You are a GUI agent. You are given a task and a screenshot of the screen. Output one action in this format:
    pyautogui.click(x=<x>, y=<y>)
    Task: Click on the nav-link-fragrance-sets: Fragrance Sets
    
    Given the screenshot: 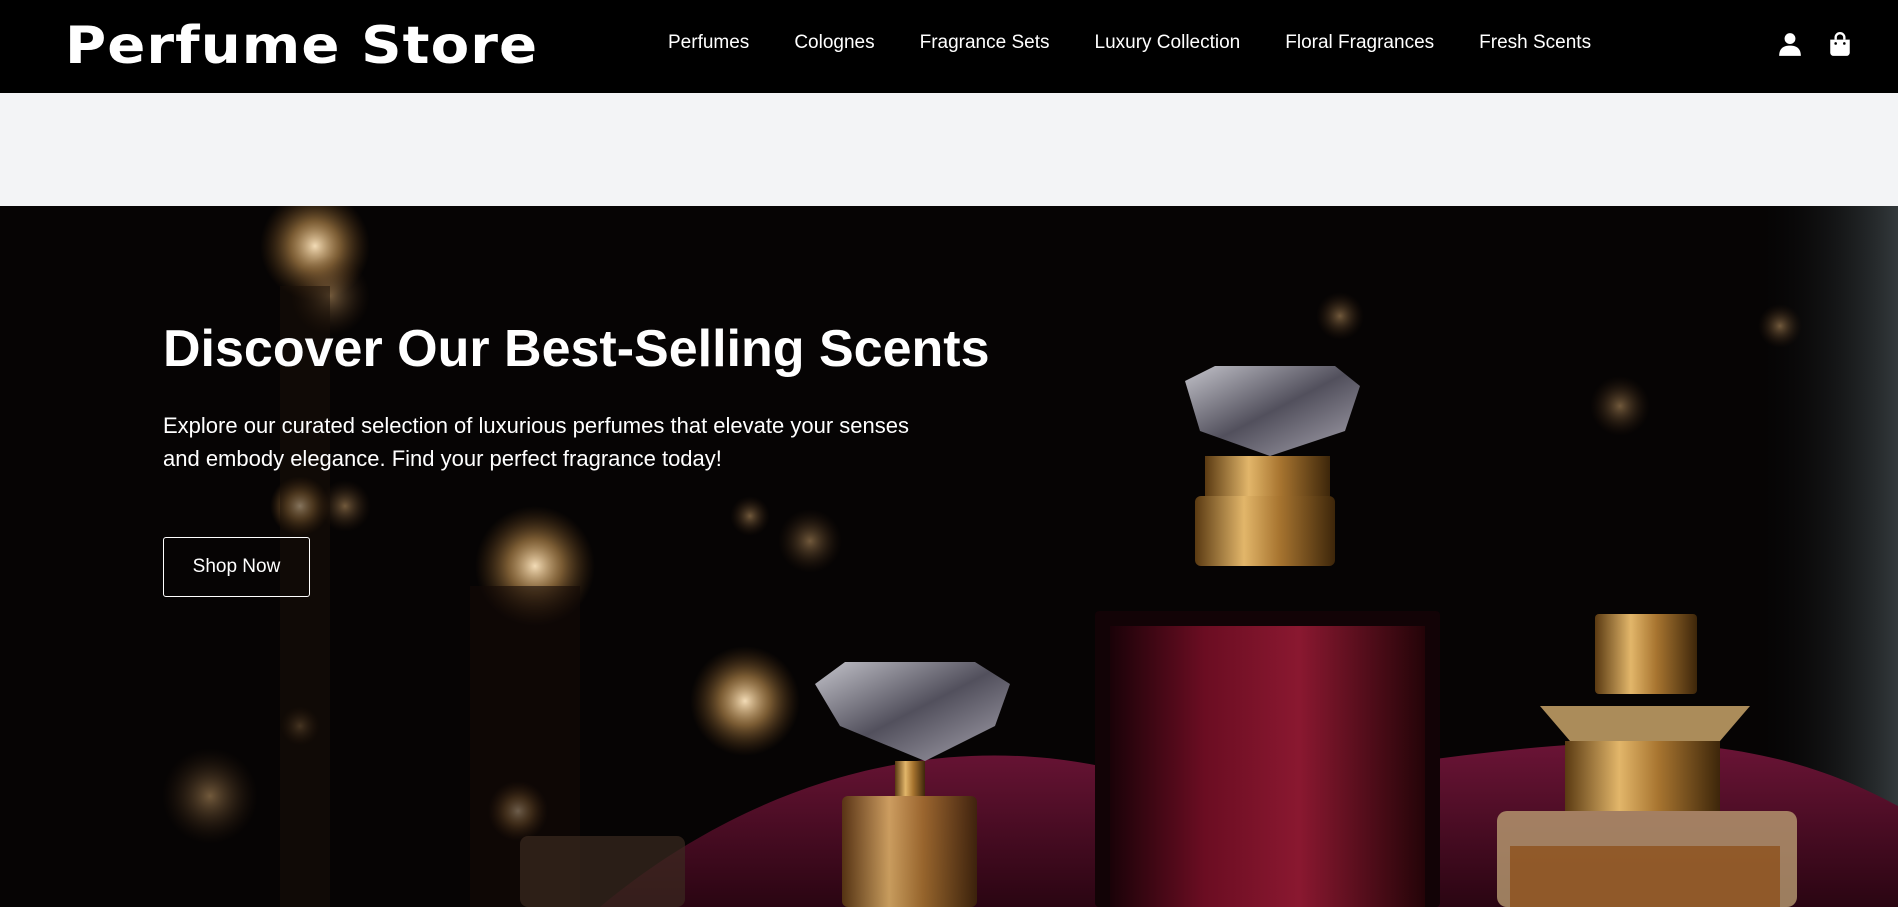 What is the action you would take?
    pyautogui.click(x=985, y=43)
    